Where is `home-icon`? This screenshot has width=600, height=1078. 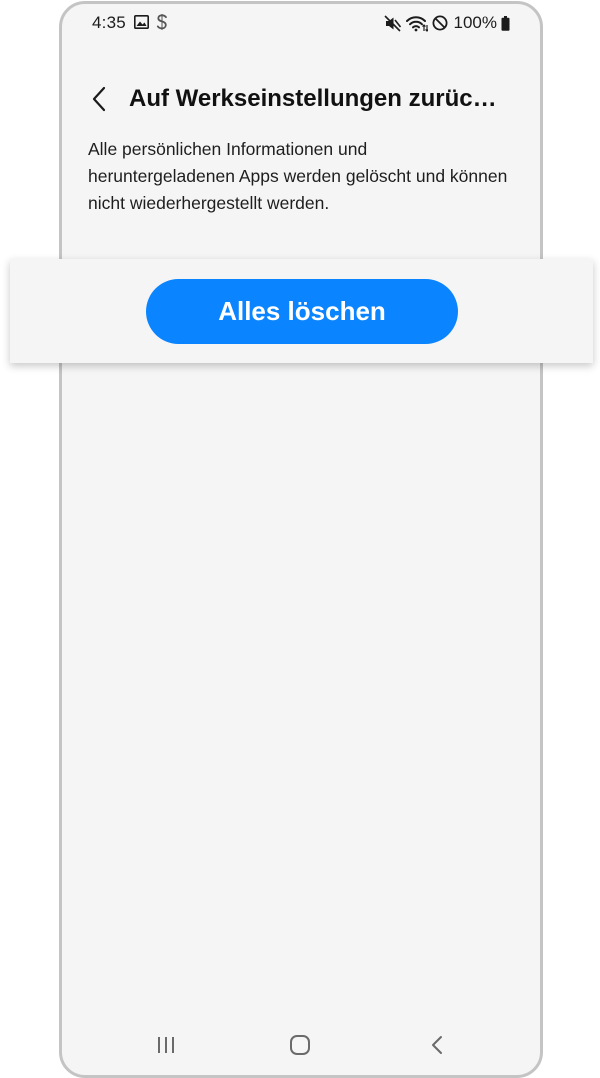 home-icon is located at coordinates (300, 1045).